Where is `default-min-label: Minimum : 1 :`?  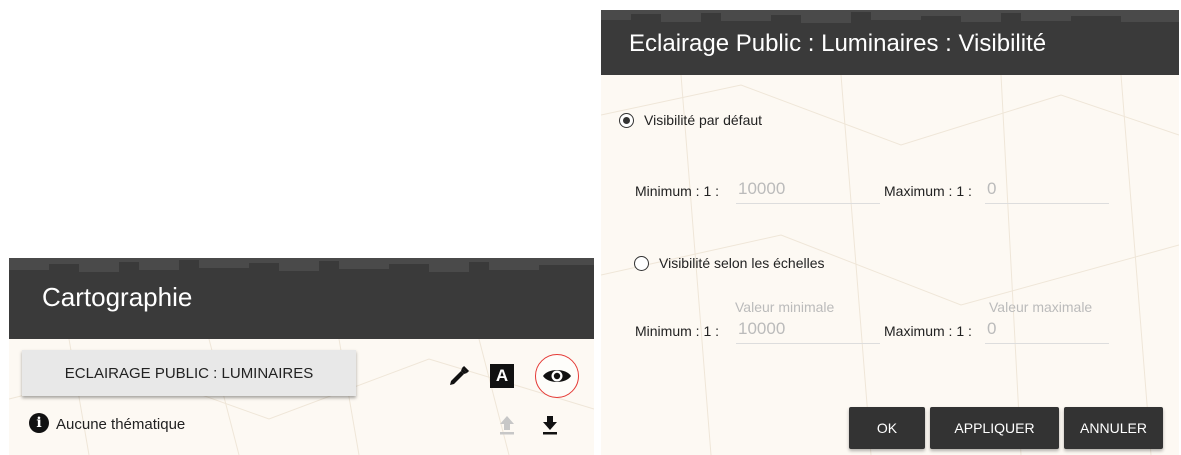
default-min-label: Minimum : 1 : is located at coordinates (677, 191).